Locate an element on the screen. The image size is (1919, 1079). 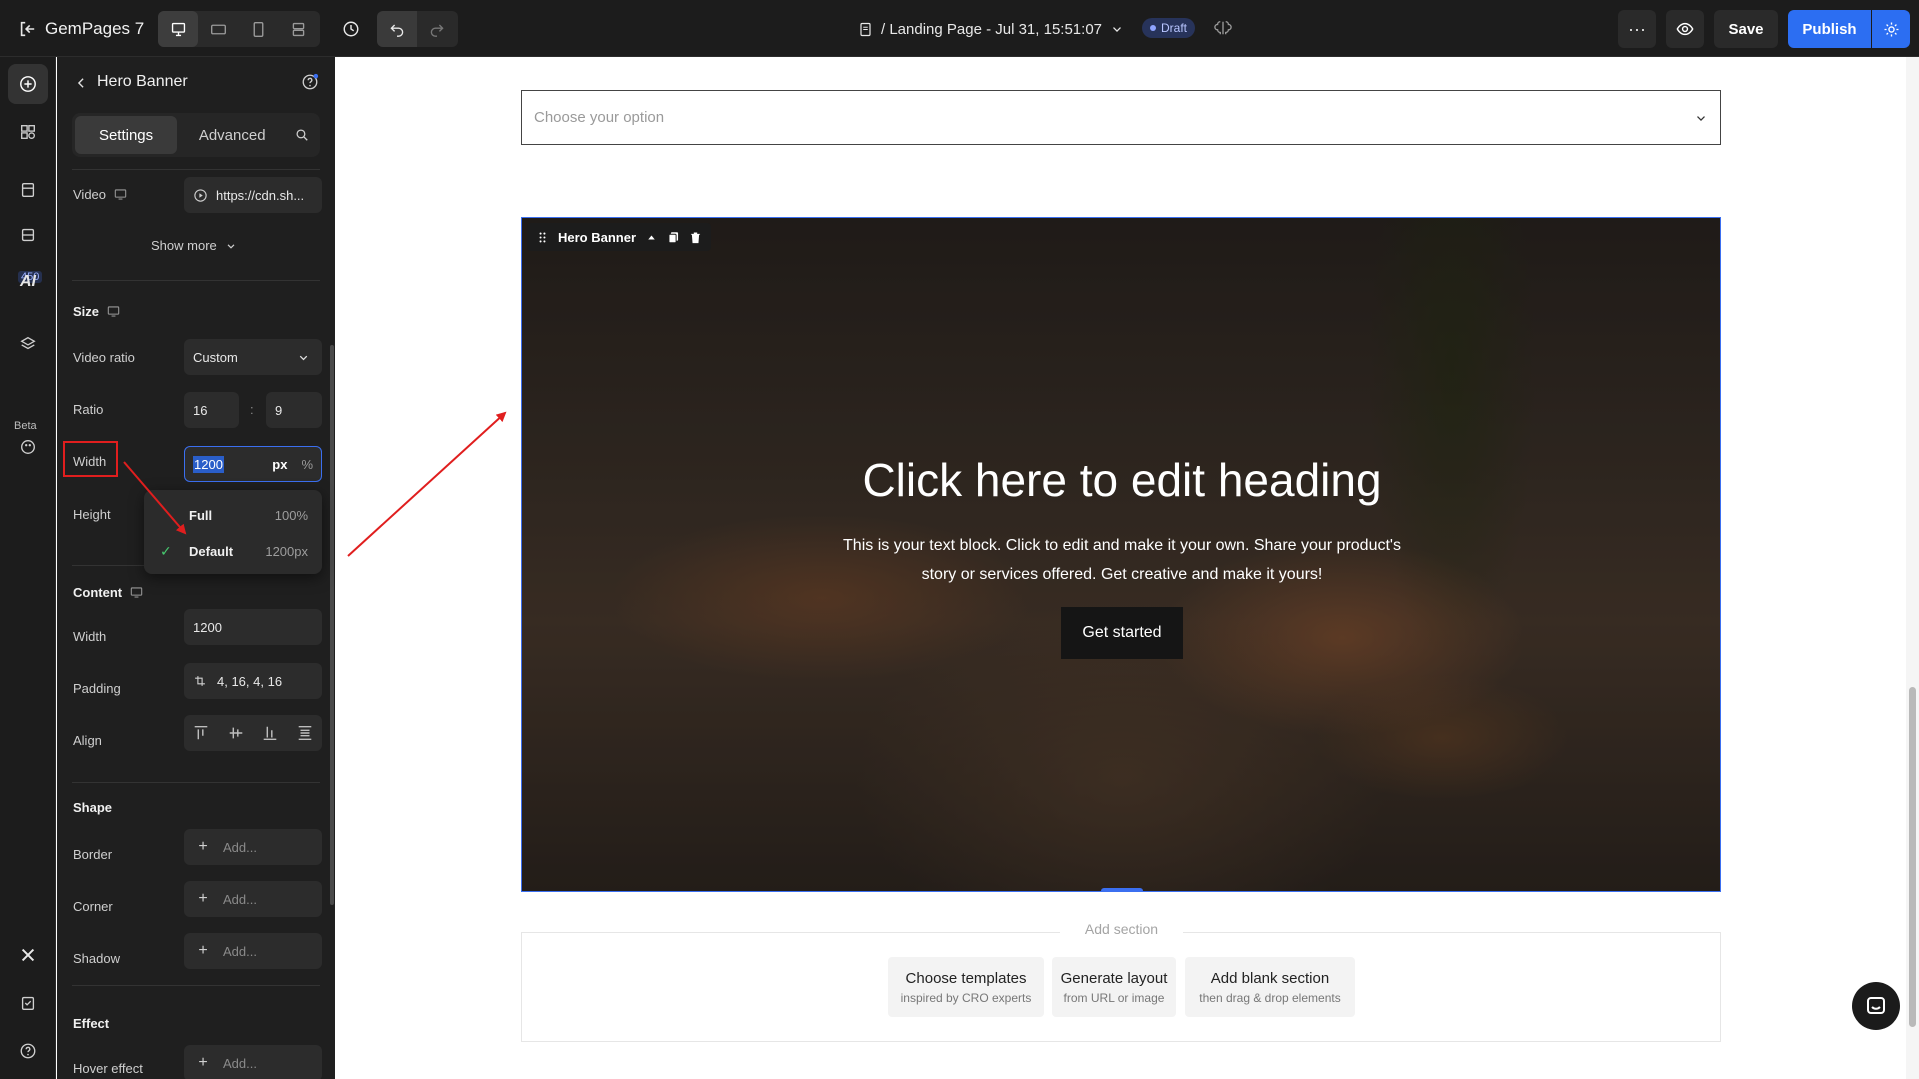
generate-layout-button: Generate layout from URL or image is located at coordinates (1114, 987).